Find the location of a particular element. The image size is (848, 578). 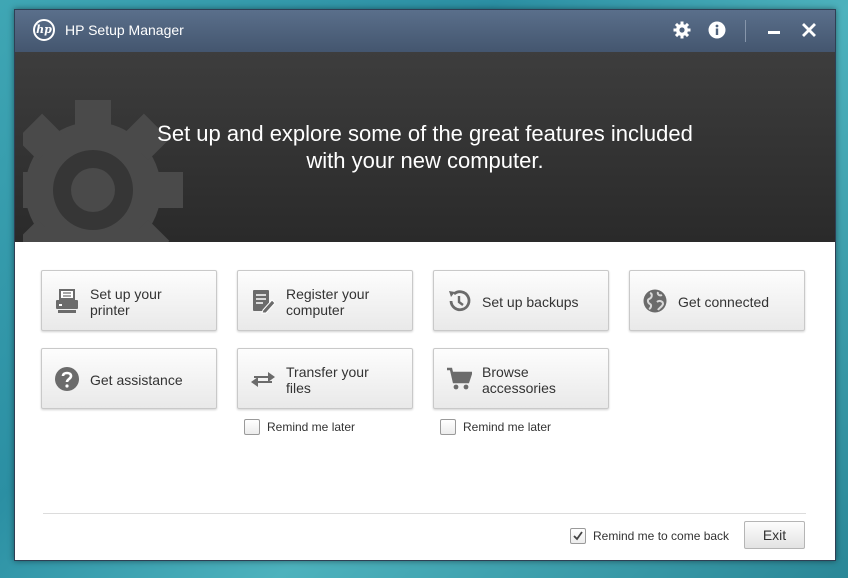

tile-label-line1: Get assistance is located at coordinates (136, 379).